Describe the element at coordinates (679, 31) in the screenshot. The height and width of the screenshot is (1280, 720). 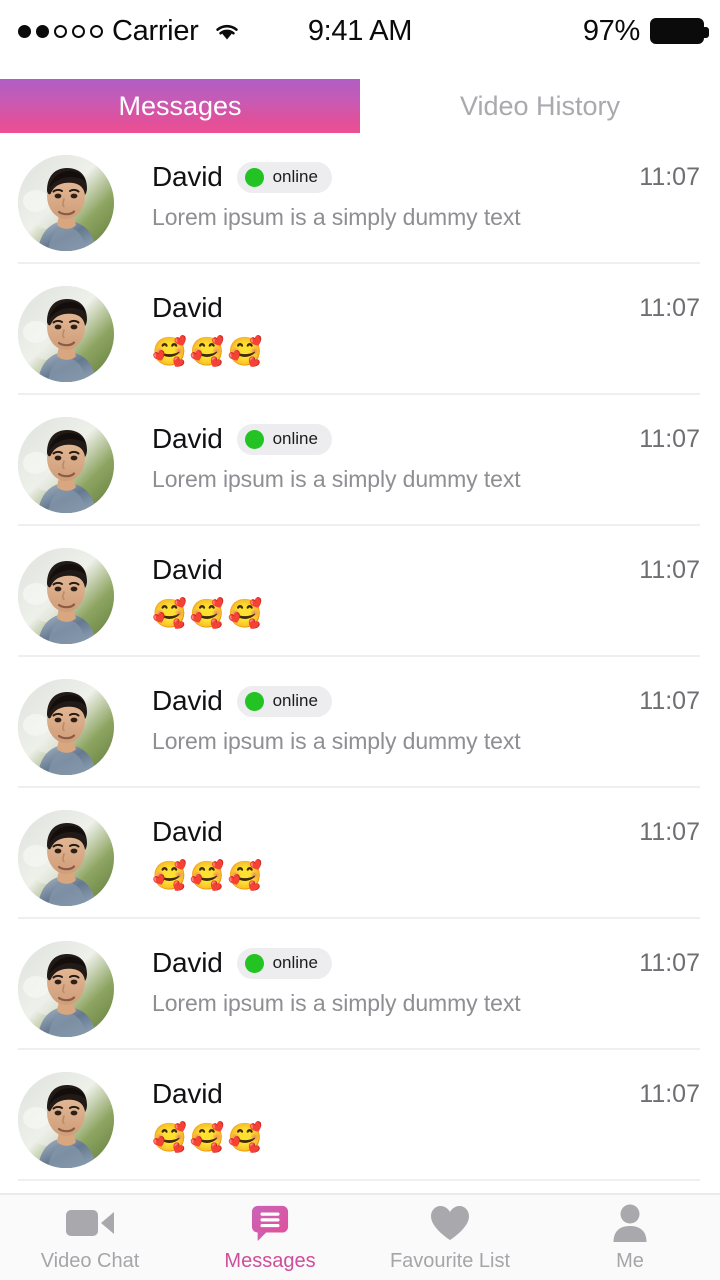
I see `battery-full-icon` at that location.